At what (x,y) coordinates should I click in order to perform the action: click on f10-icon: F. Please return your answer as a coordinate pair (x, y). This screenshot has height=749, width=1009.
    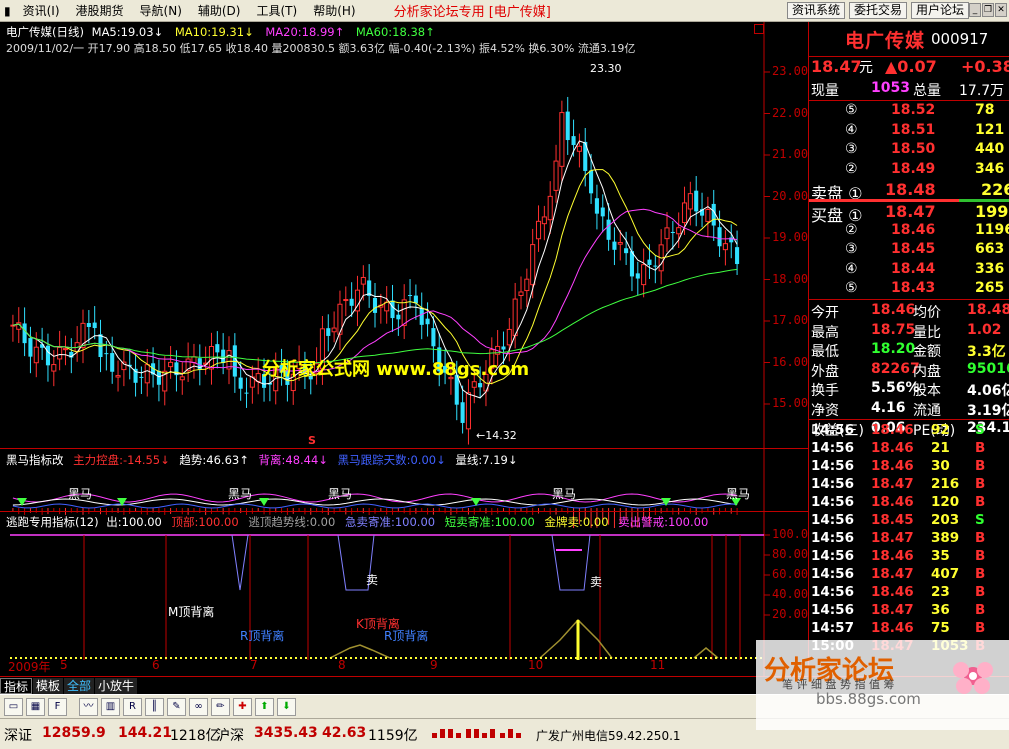
    Looking at the image, I should click on (57, 706).